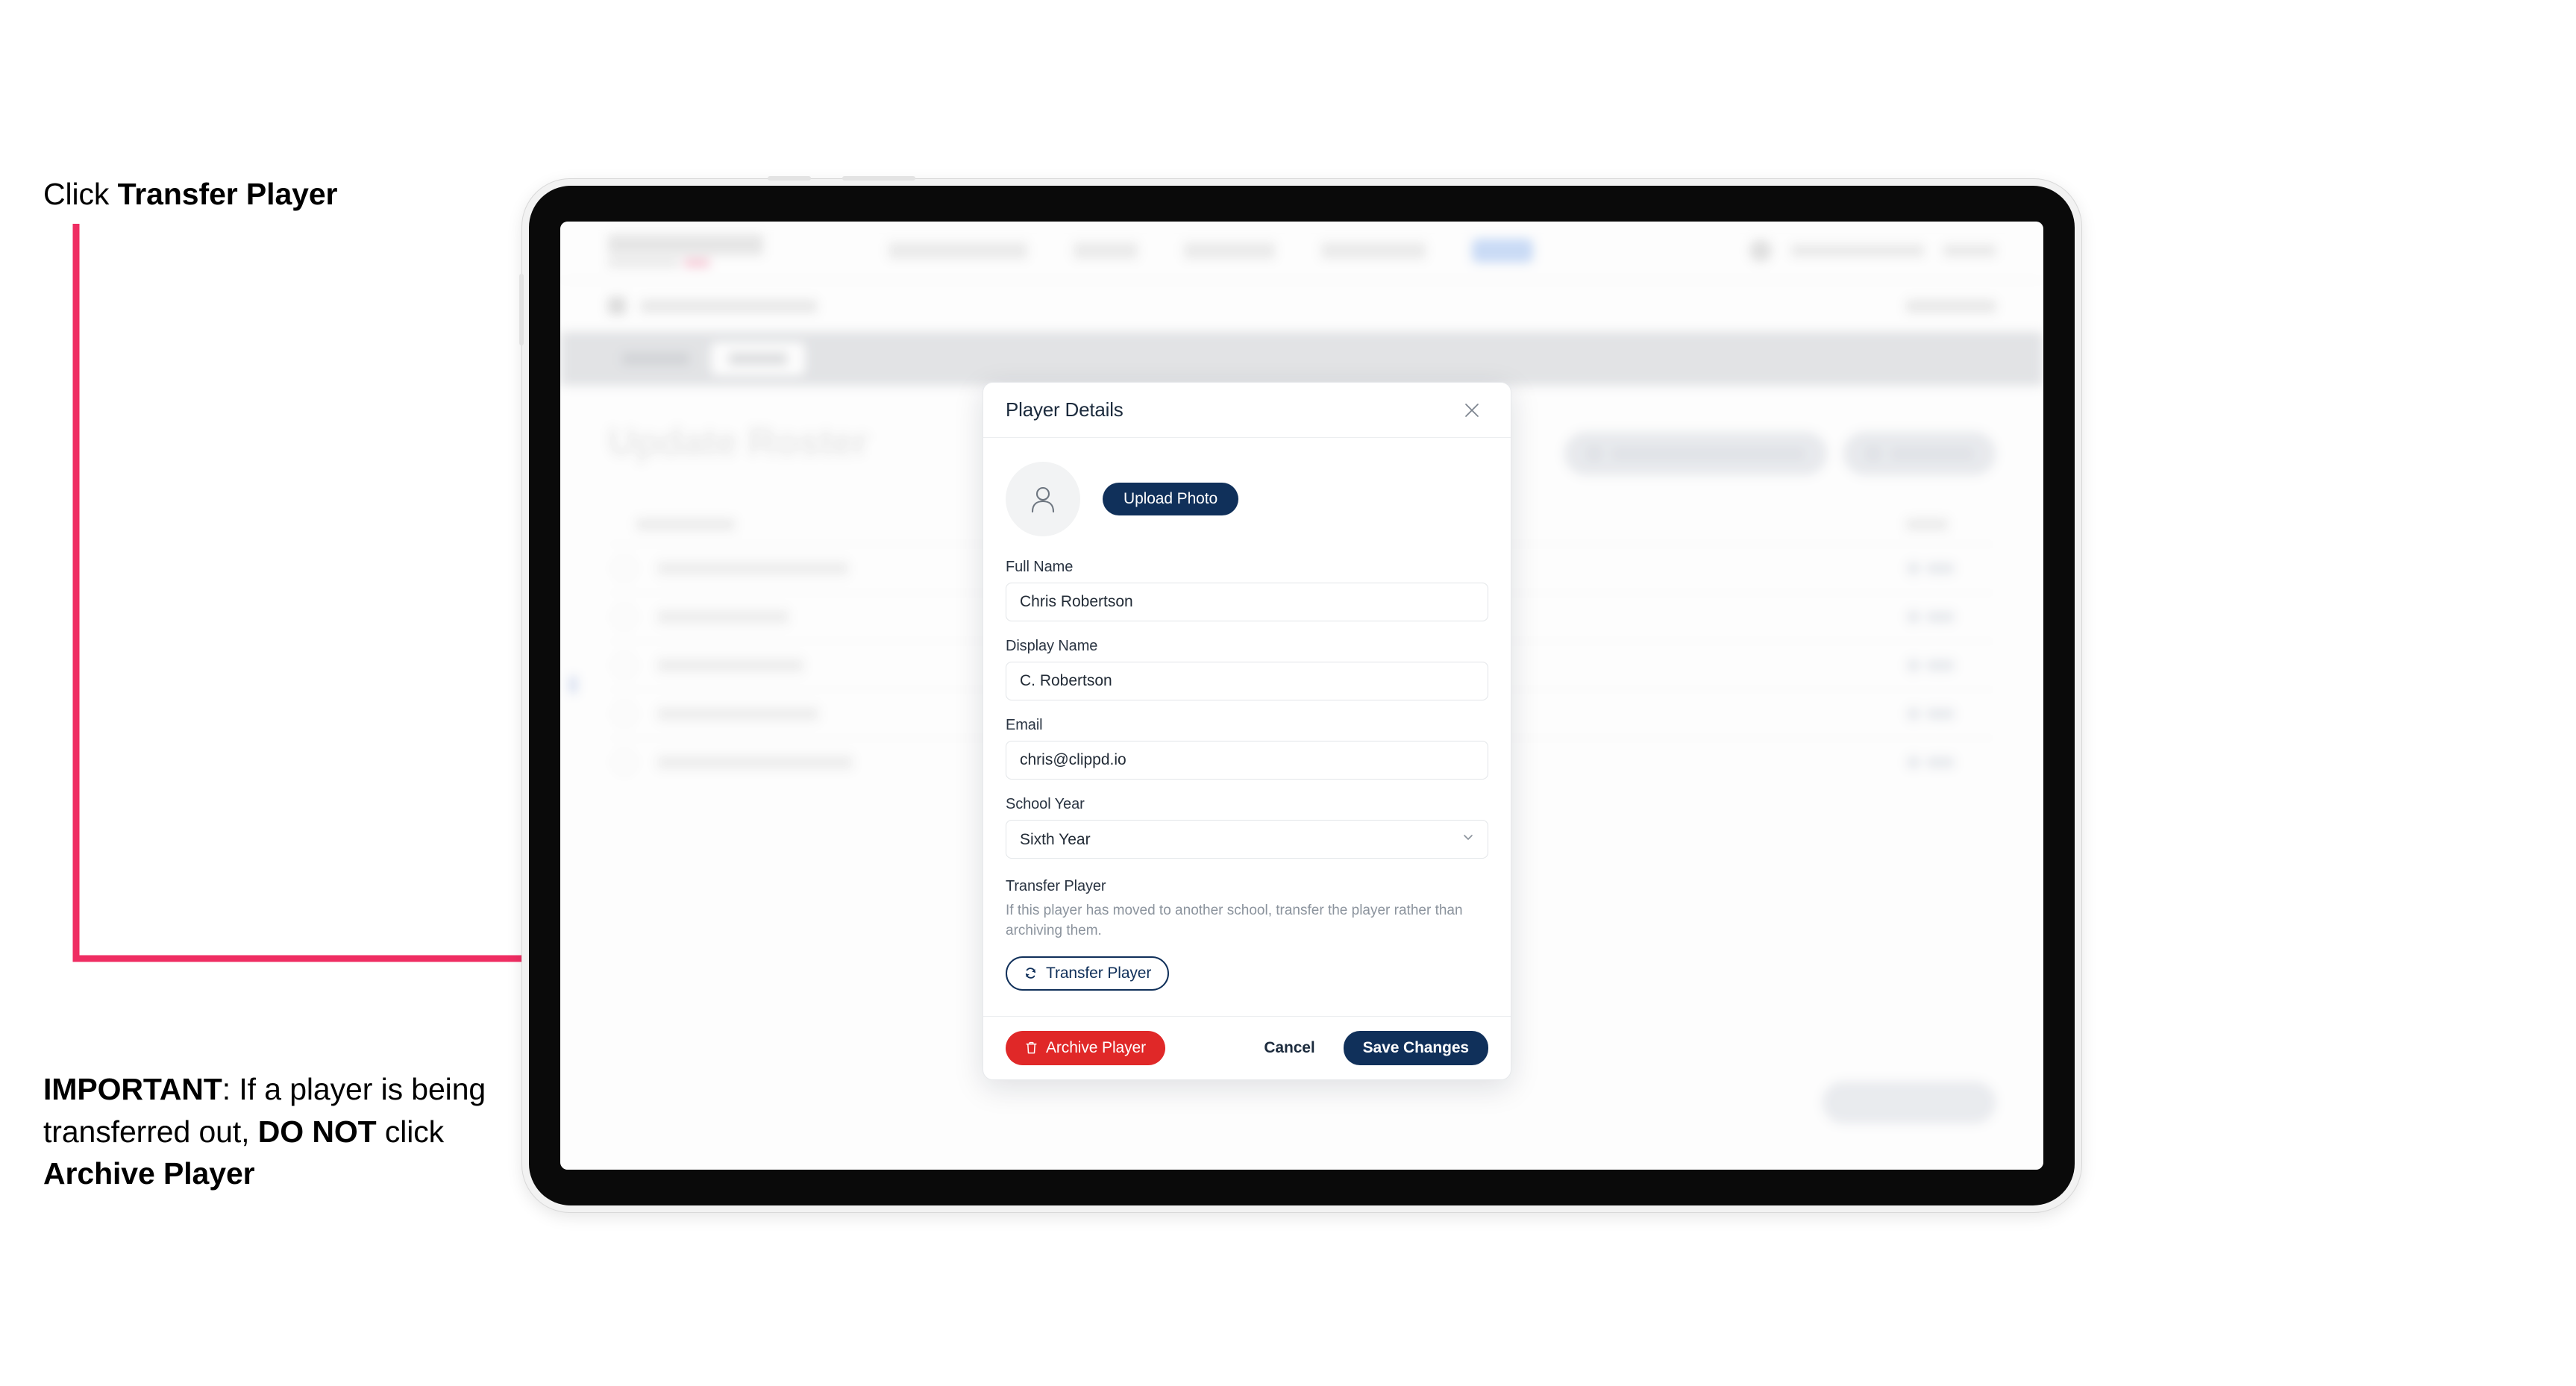 The image size is (2576, 1386). I want to click on annotation-bottom-seg2: click, so click(410, 1131).